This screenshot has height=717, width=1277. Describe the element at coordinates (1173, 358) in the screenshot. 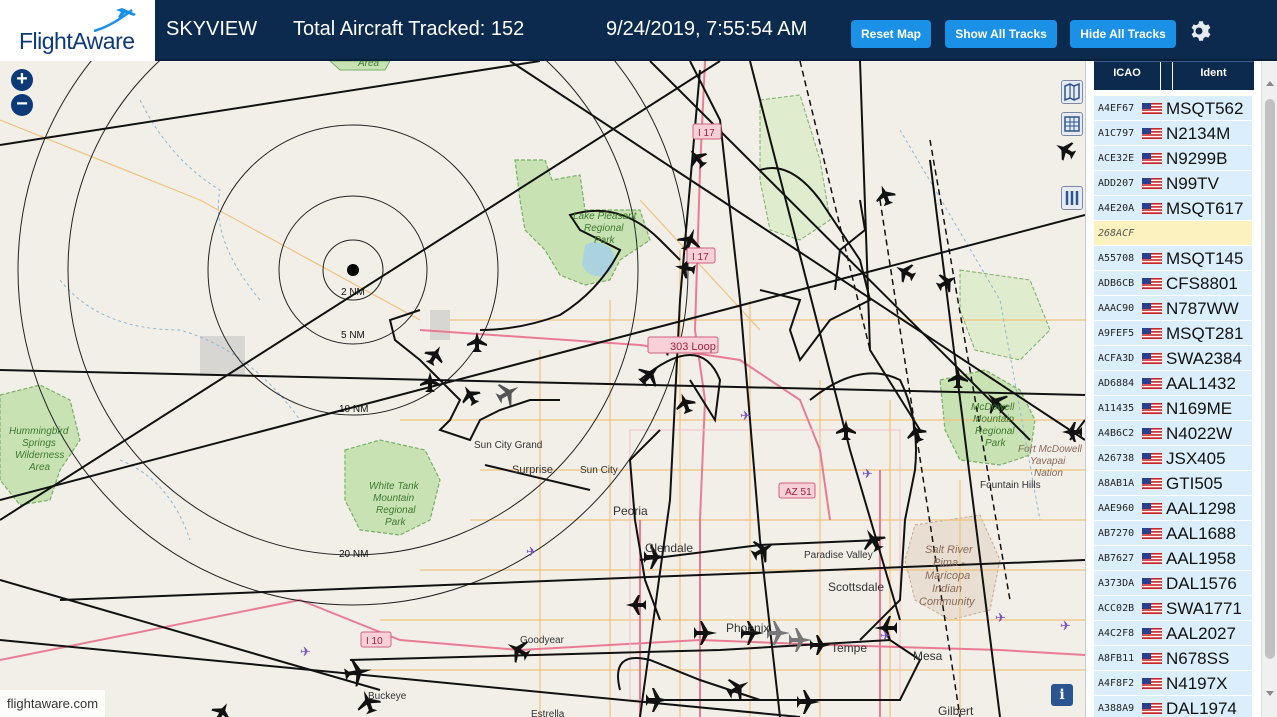

I see `table-row: ACFA3D SWA2384` at that location.